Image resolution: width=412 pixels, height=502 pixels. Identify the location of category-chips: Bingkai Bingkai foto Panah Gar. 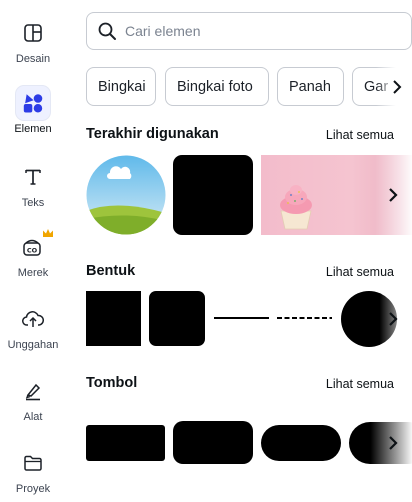
(249, 87).